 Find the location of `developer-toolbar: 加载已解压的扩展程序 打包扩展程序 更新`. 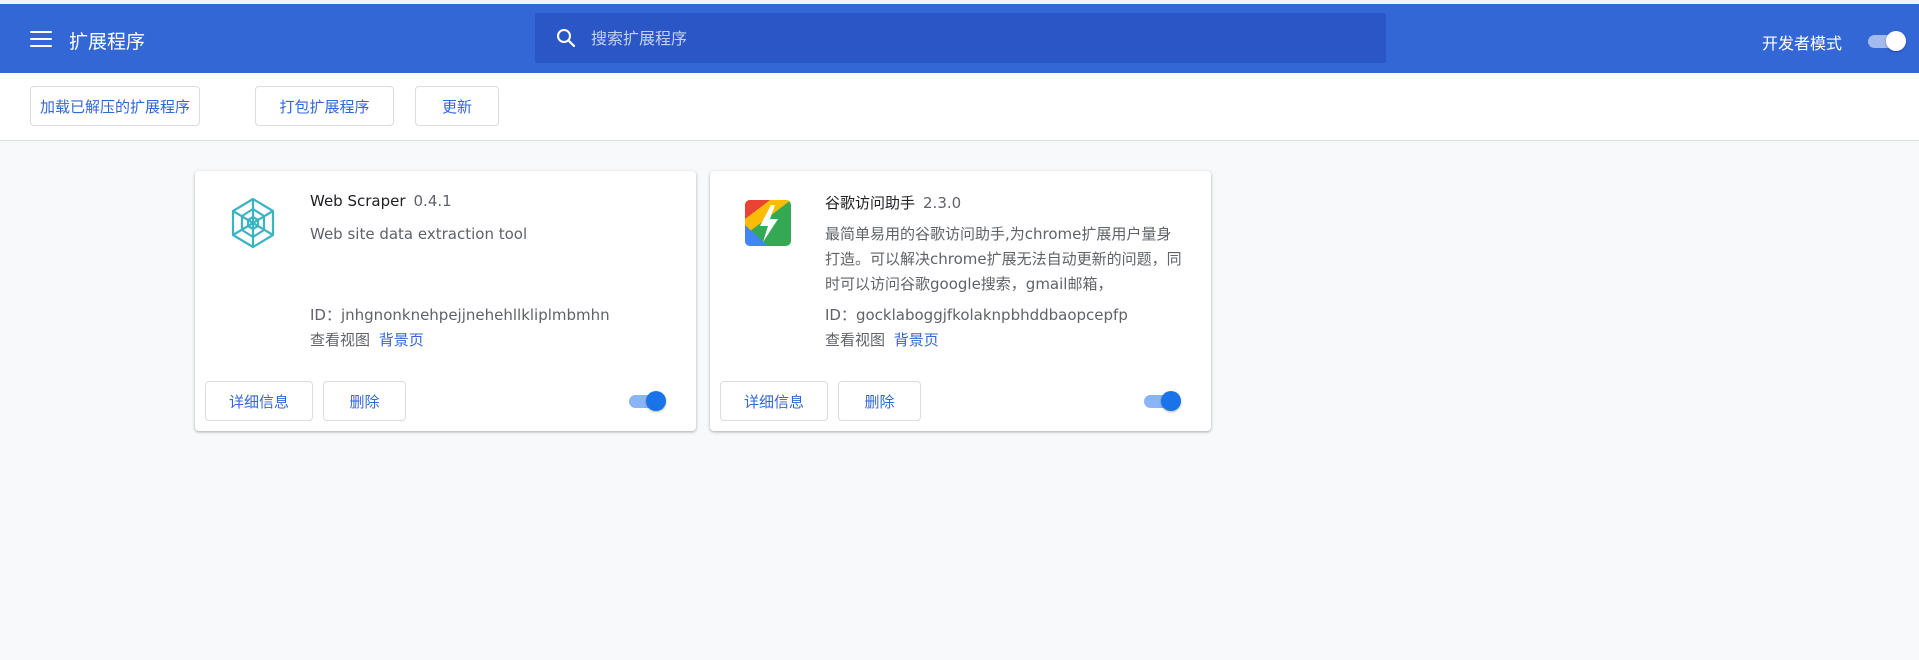

developer-toolbar: 加载已解压的扩展程序 打包扩展程序 更新 is located at coordinates (959, 107).